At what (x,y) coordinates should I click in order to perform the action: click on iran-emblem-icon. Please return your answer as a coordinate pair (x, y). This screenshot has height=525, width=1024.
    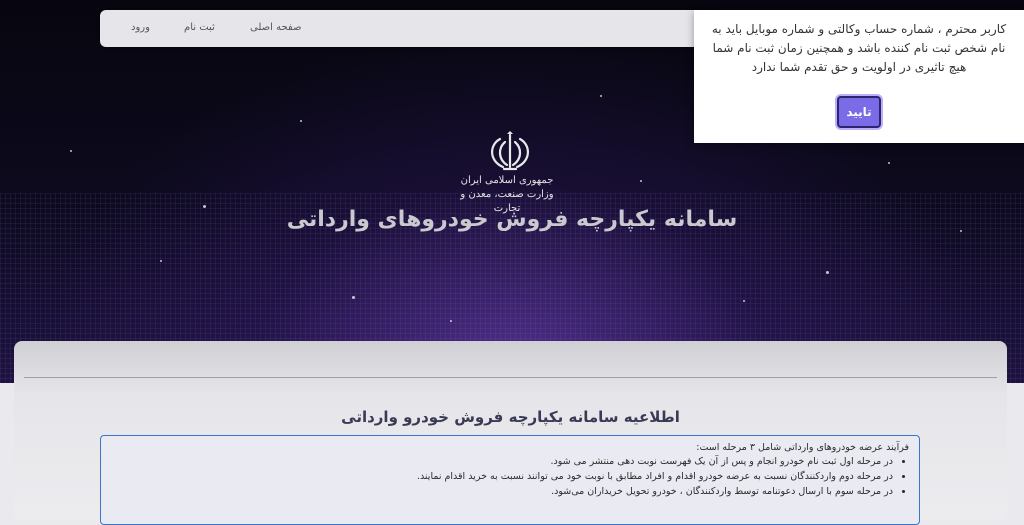
    Looking at the image, I should click on (510, 152).